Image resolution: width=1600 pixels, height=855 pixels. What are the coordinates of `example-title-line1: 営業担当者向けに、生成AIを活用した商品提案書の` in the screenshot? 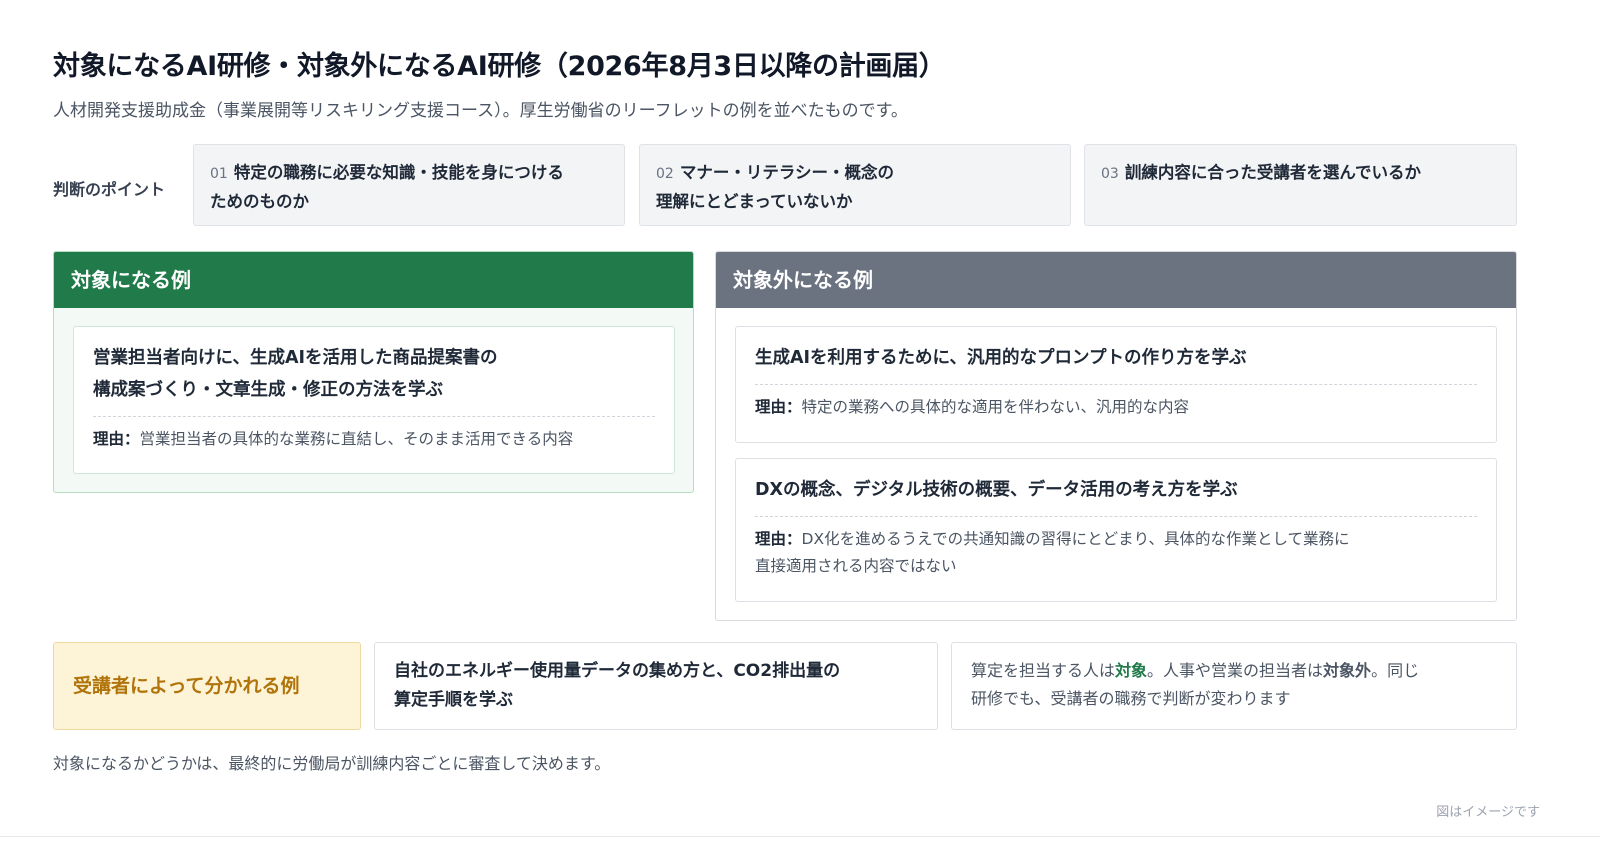 It's located at (295, 358).